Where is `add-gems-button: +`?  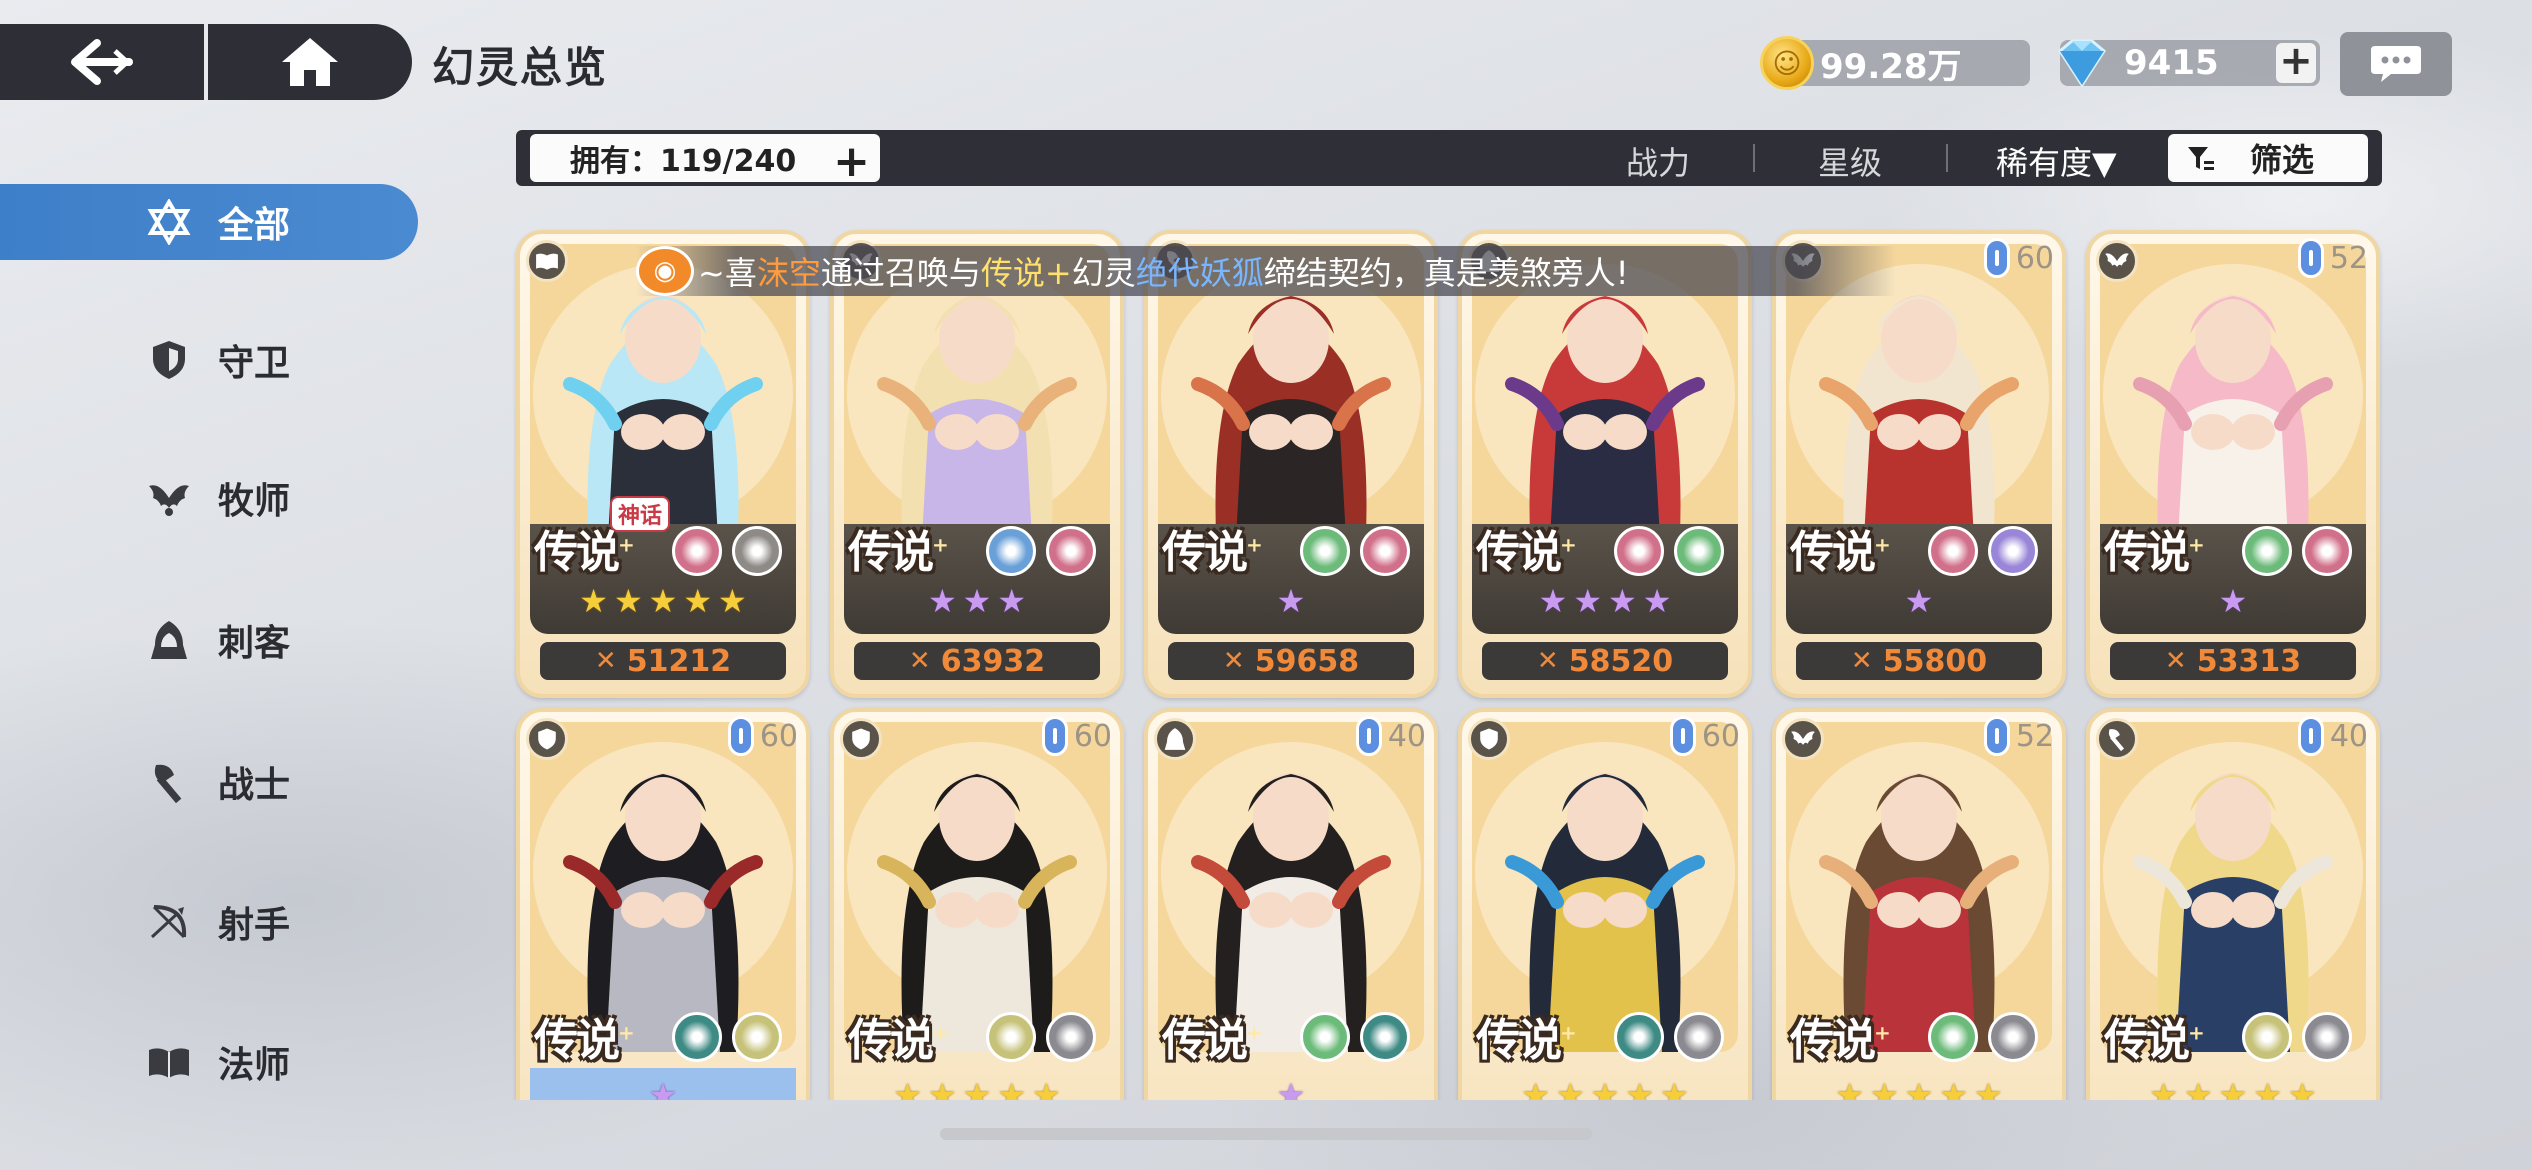
add-gems-button: + is located at coordinates (2296, 62).